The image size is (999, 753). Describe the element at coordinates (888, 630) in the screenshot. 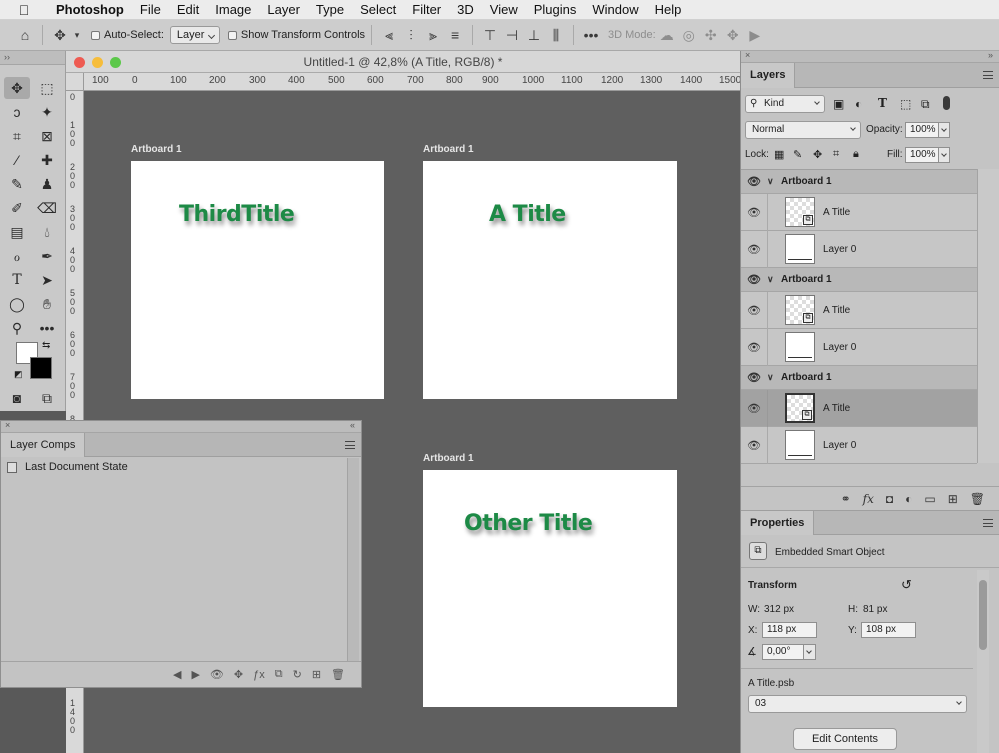

I see `y-input: 108 px` at that location.